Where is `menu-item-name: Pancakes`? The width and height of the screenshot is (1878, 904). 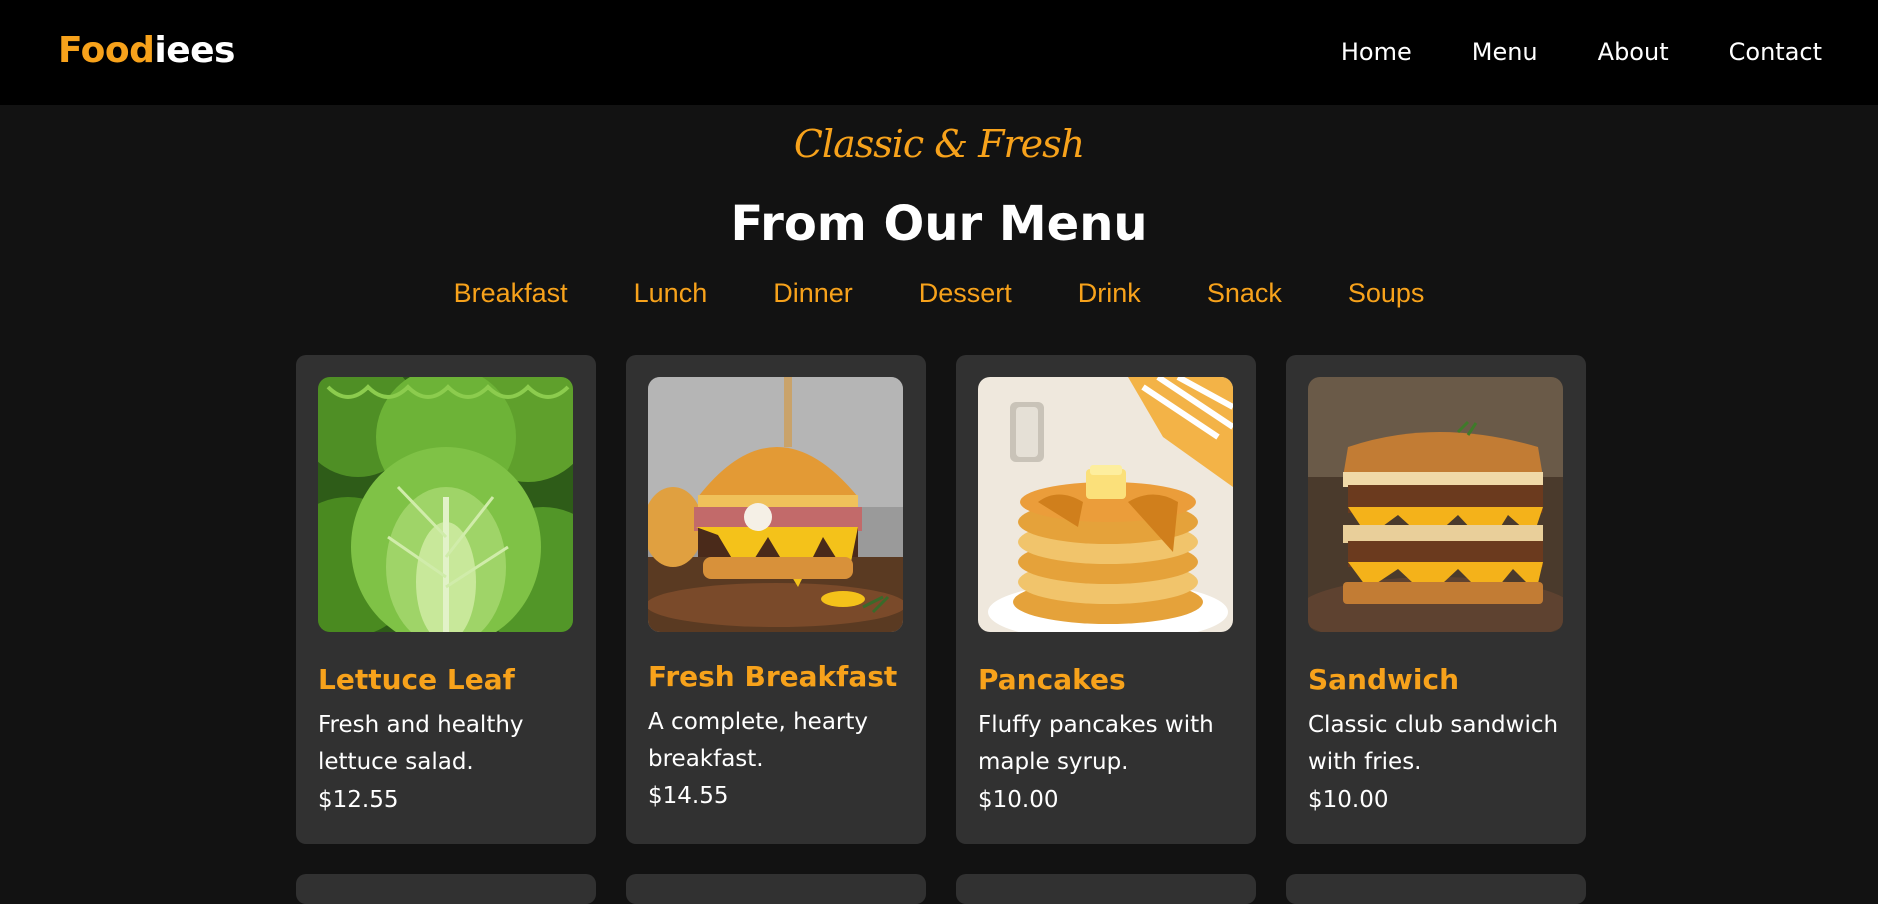
menu-item-name: Pancakes is located at coordinates (1052, 679).